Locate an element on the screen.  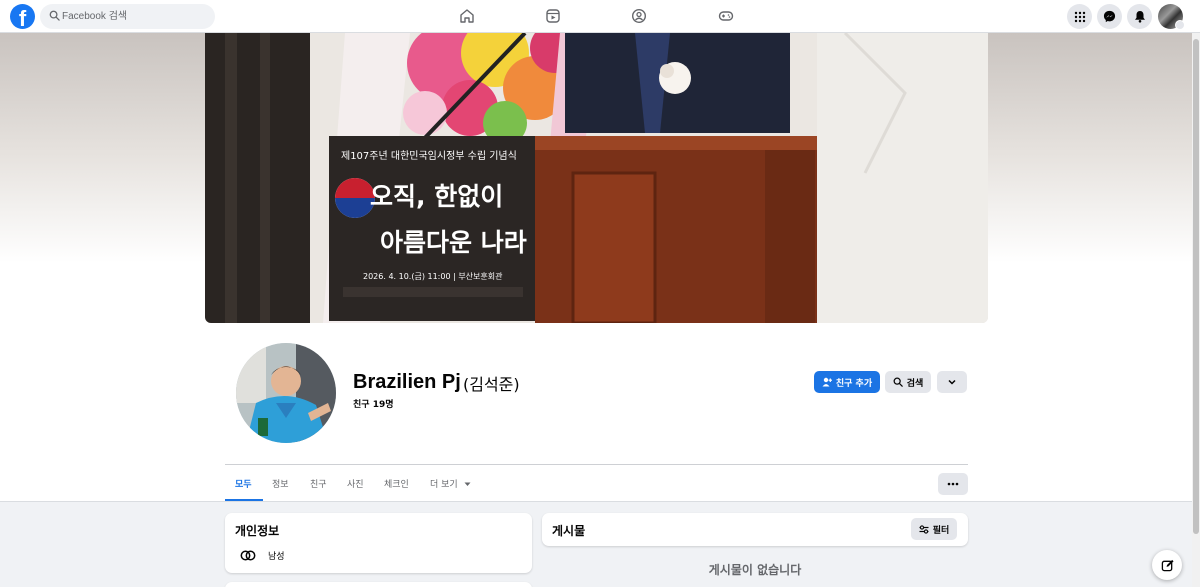
add-friend-button: 친구 추가 is located at coordinates (847, 382).